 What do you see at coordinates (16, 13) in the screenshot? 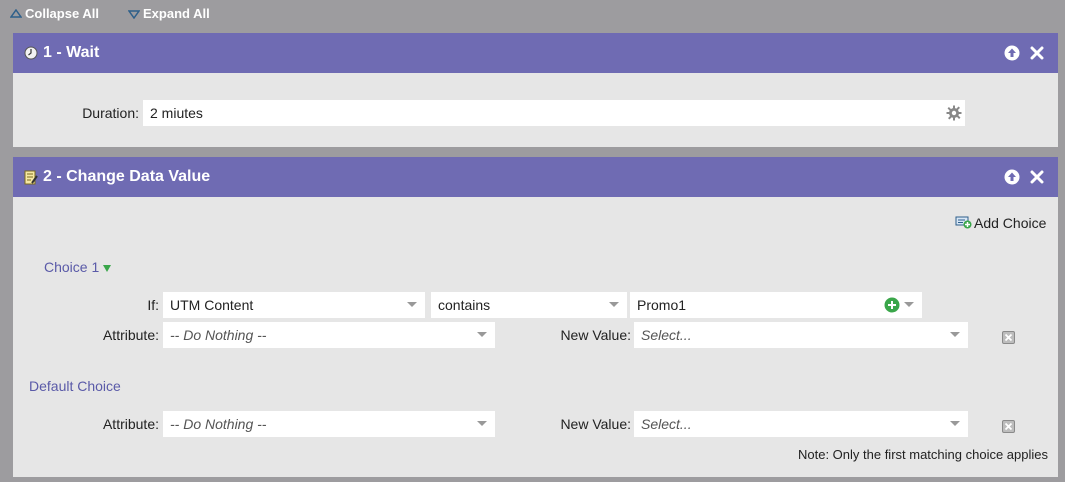
I see `triangle-up-icon` at bounding box center [16, 13].